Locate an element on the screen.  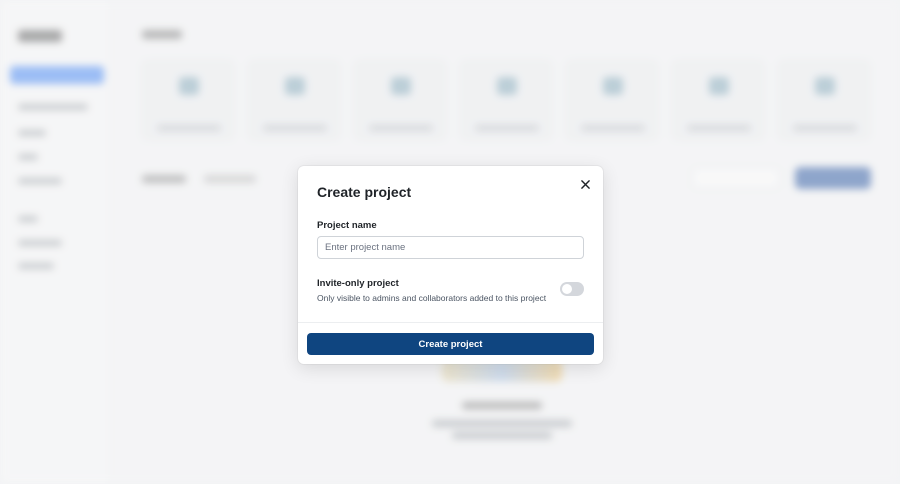
close-icon is located at coordinates (585, 184).